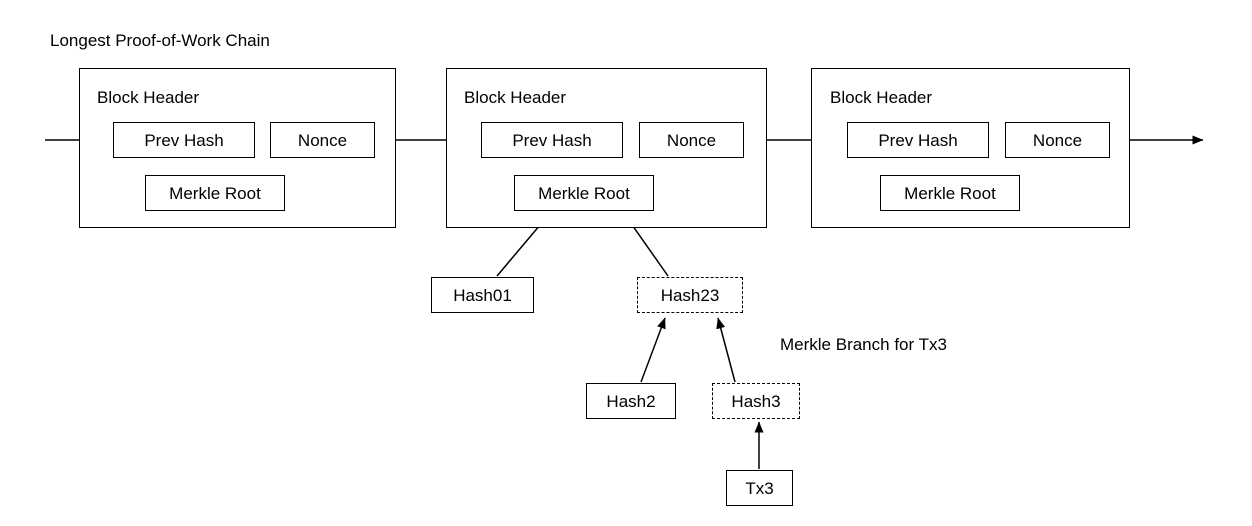  What do you see at coordinates (863, 344) in the screenshot?
I see `merkle-branch-annotation: Merkle Branch for Tx3` at bounding box center [863, 344].